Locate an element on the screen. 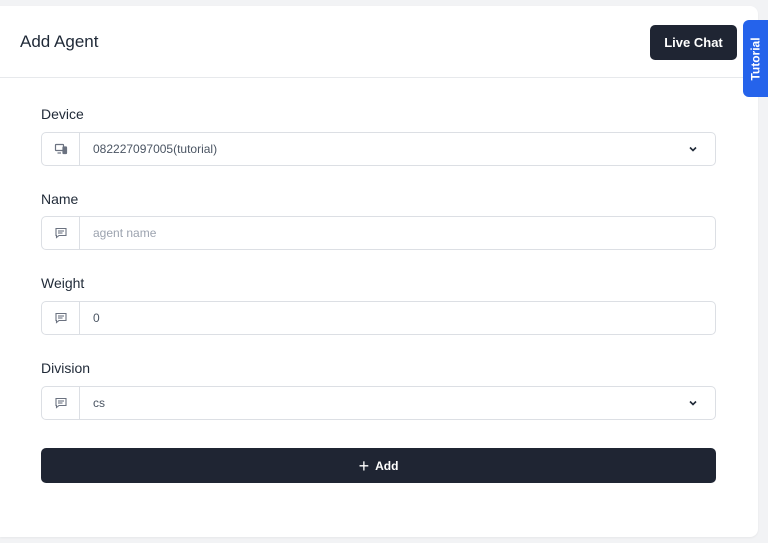 The image size is (768, 543). card-header: Add Agent Live Chat is located at coordinates (379, 42).